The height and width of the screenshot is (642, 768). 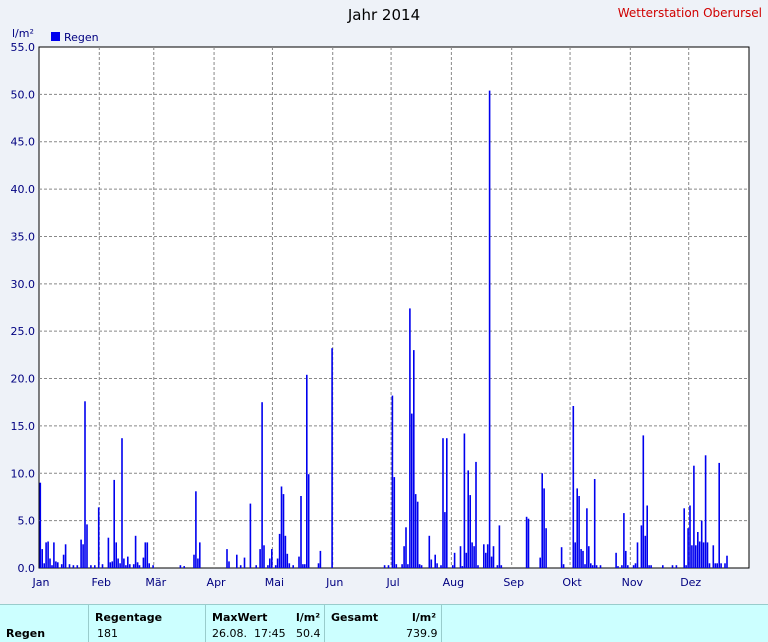 What do you see at coordinates (23, 189) in the screenshot?
I see `y-tick-label: 40.0` at bounding box center [23, 189].